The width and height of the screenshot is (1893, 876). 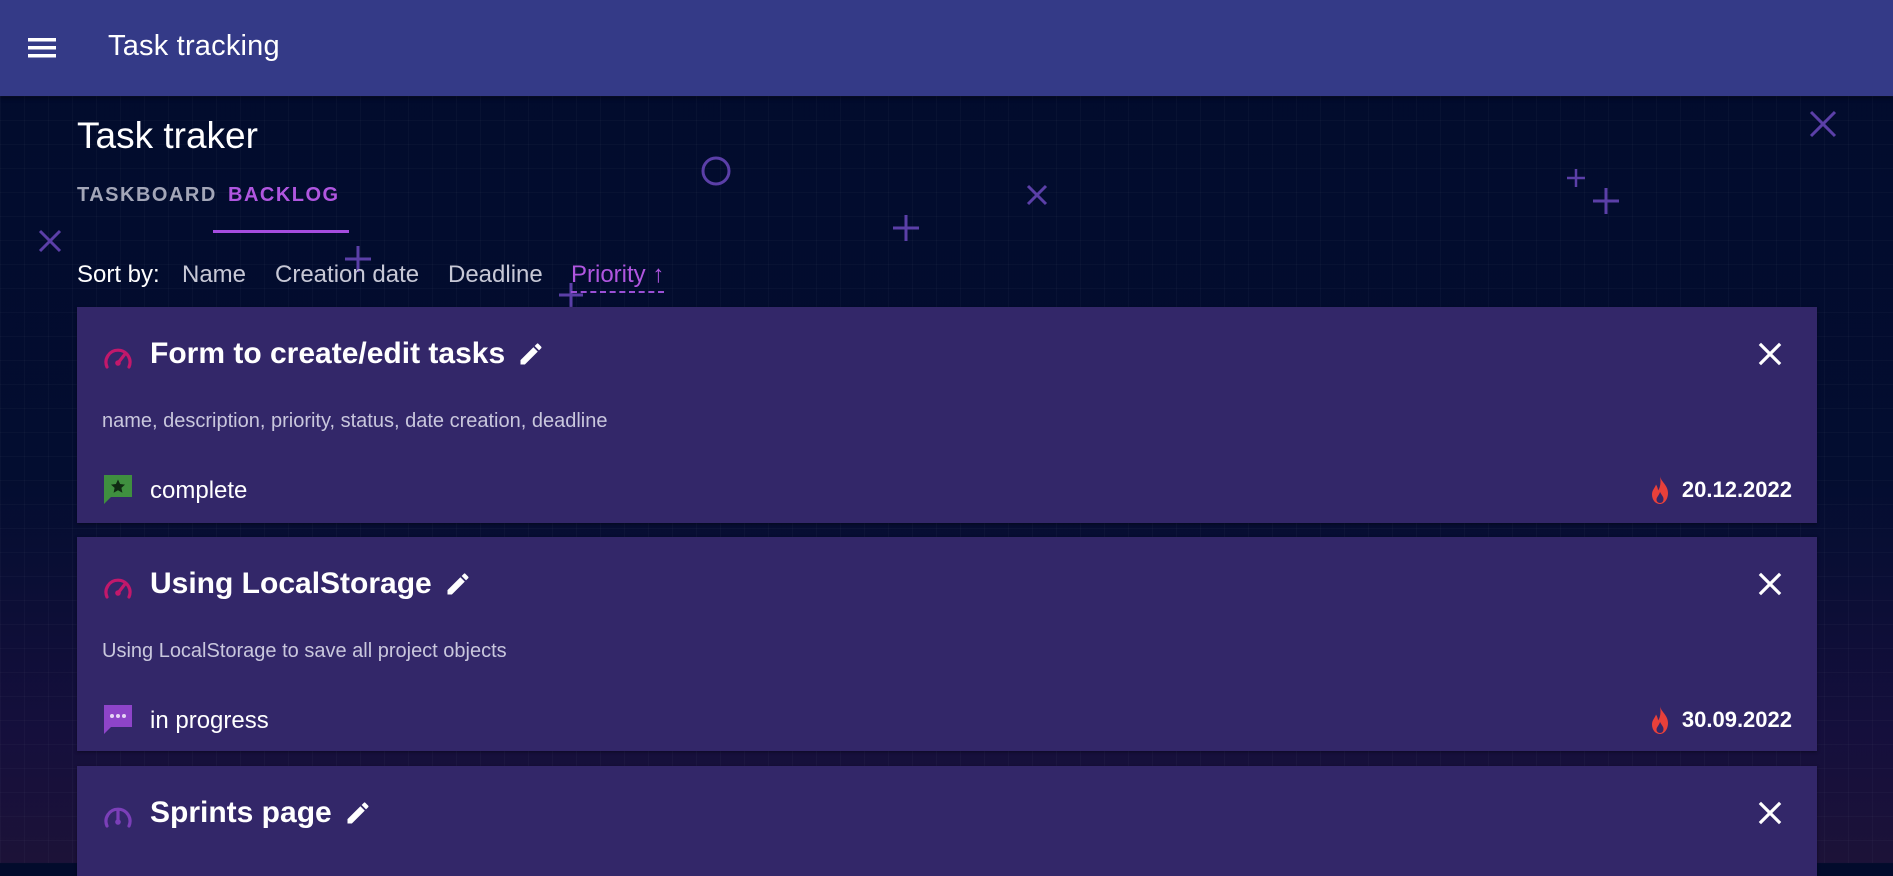 I want to click on task-deadline: 20.12.2022, so click(x=1719, y=490).